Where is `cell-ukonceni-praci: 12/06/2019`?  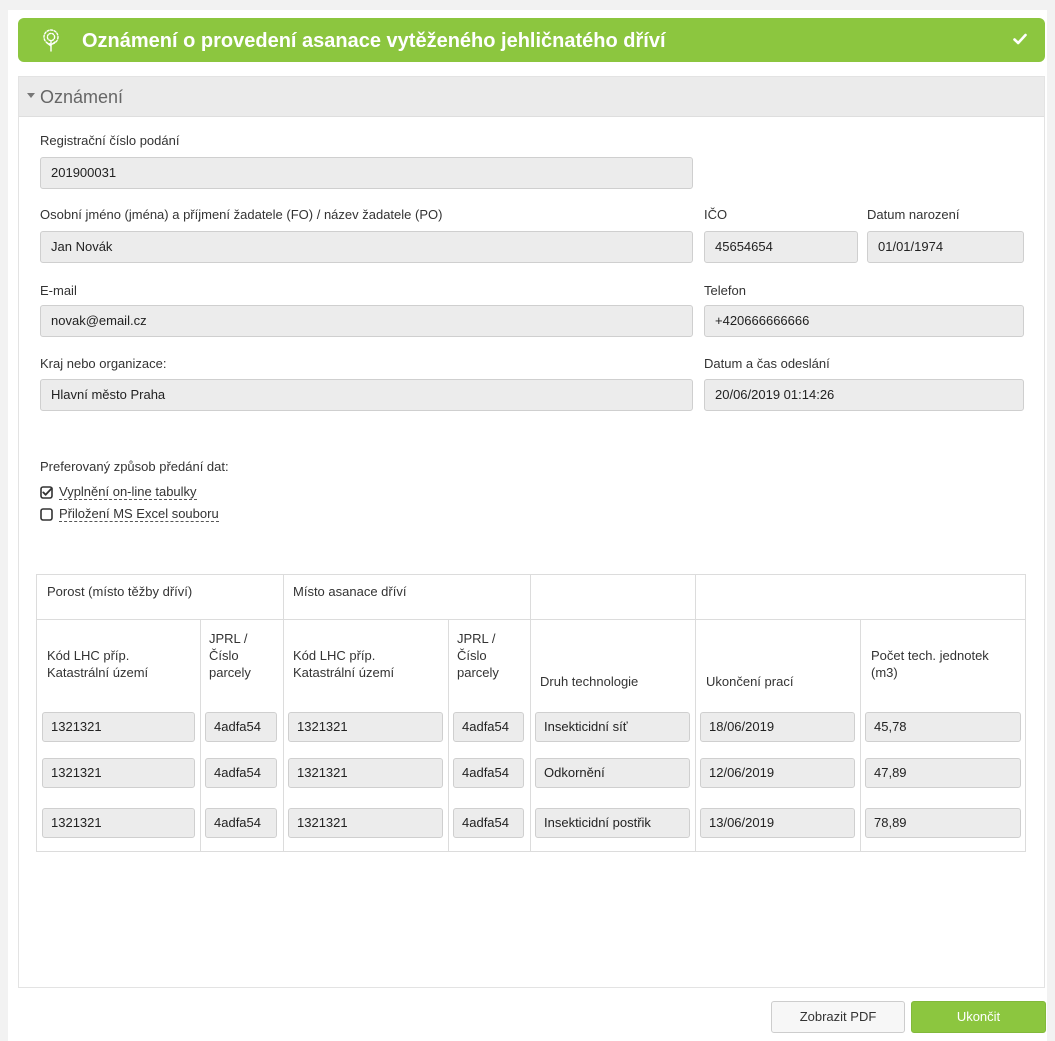 cell-ukonceni-praci: 12/06/2019 is located at coordinates (777, 773).